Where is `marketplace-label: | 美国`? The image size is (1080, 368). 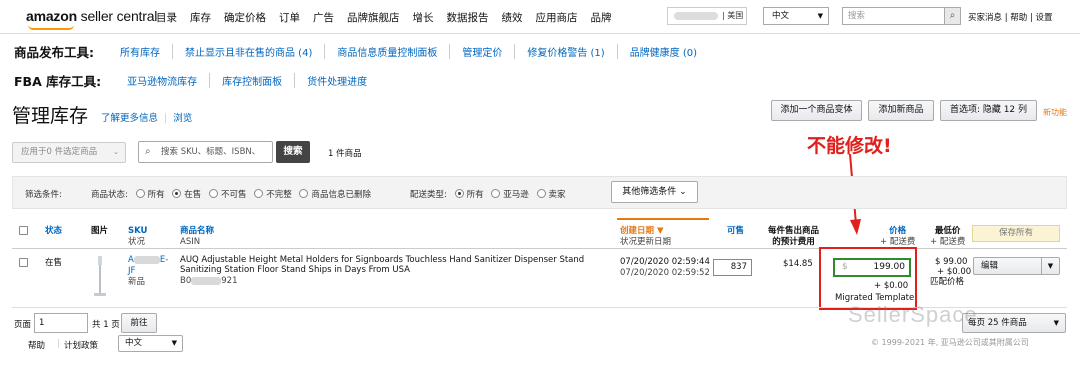 marketplace-label: | 美国 is located at coordinates (733, 15).